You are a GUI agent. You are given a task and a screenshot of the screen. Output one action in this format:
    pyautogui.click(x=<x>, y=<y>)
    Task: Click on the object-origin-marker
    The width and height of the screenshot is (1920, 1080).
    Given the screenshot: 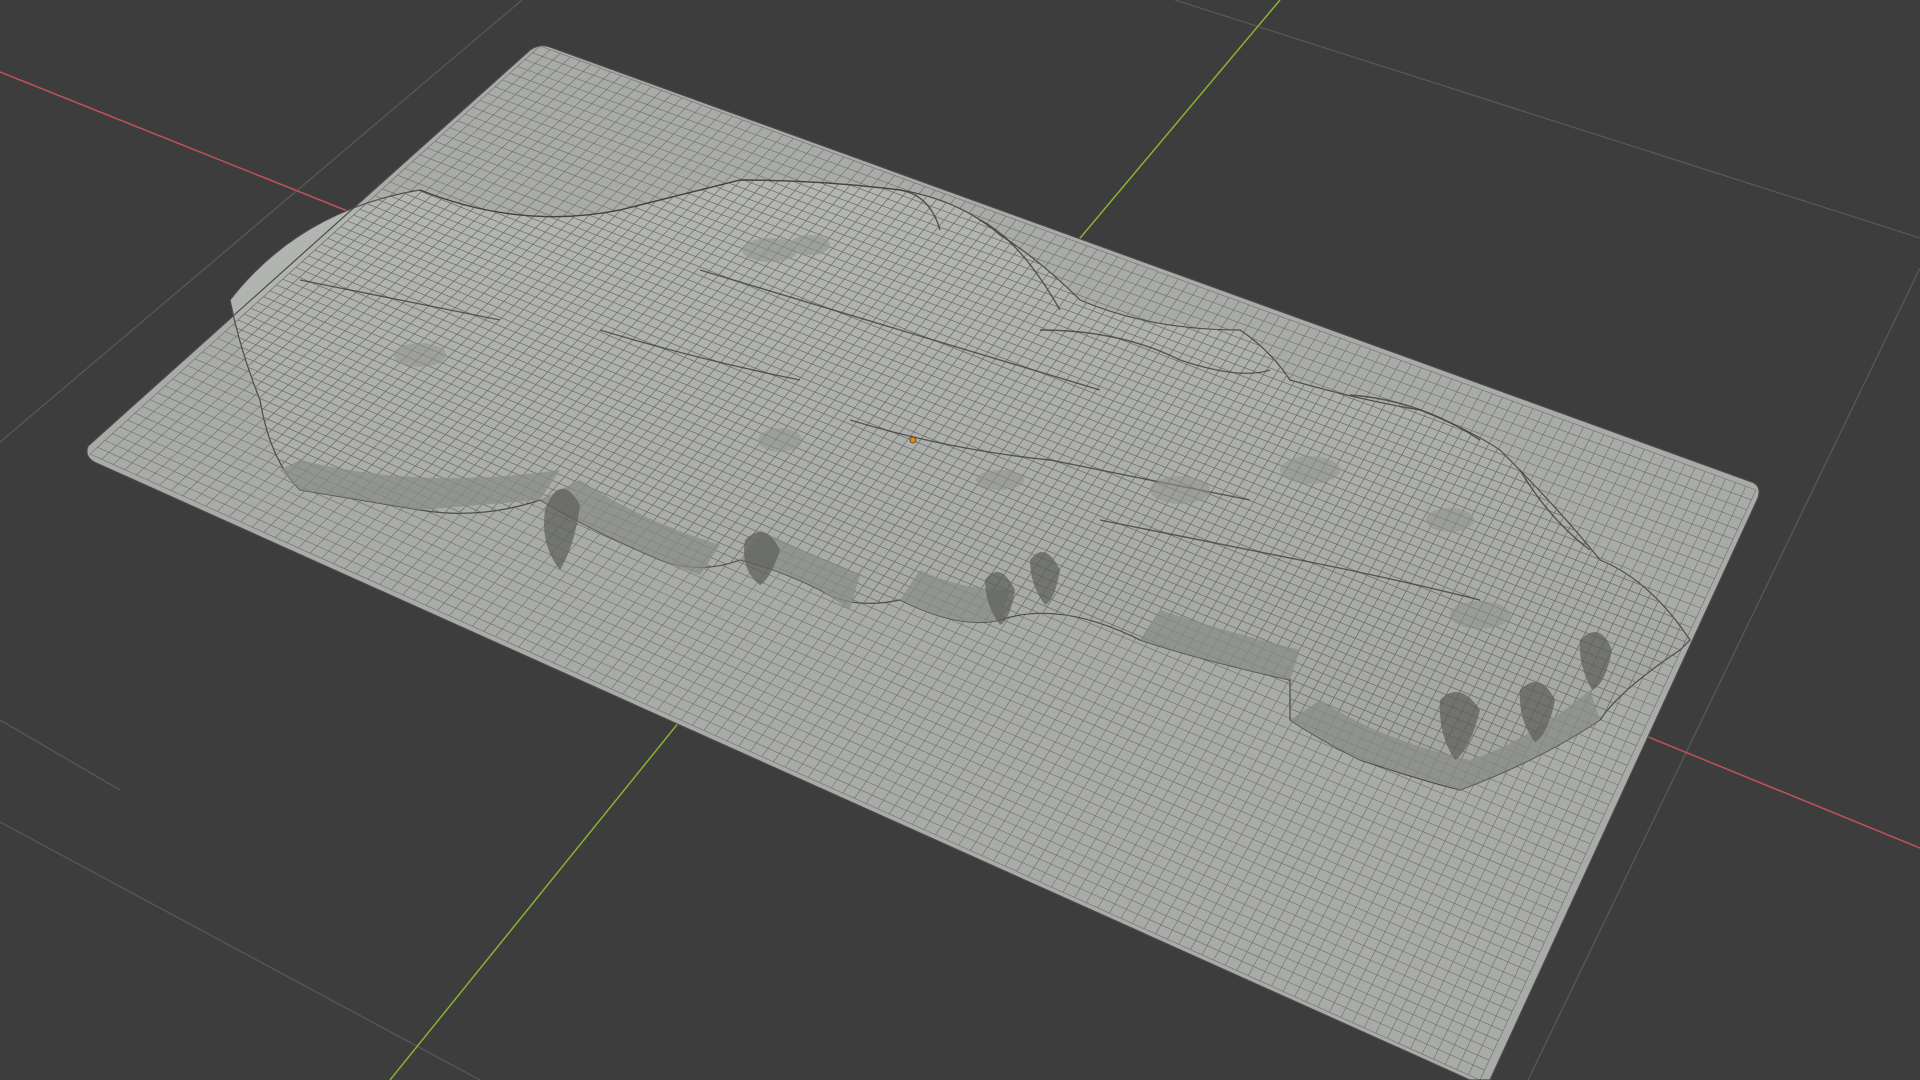 What is the action you would take?
    pyautogui.click(x=913, y=440)
    